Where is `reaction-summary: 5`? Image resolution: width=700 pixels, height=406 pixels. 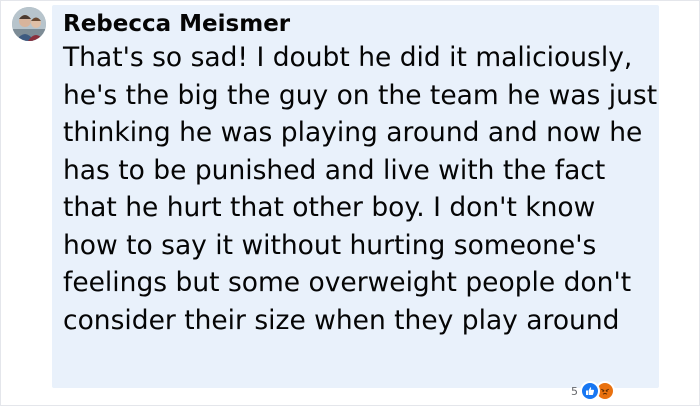 reaction-summary: 5 is located at coordinates (593, 391).